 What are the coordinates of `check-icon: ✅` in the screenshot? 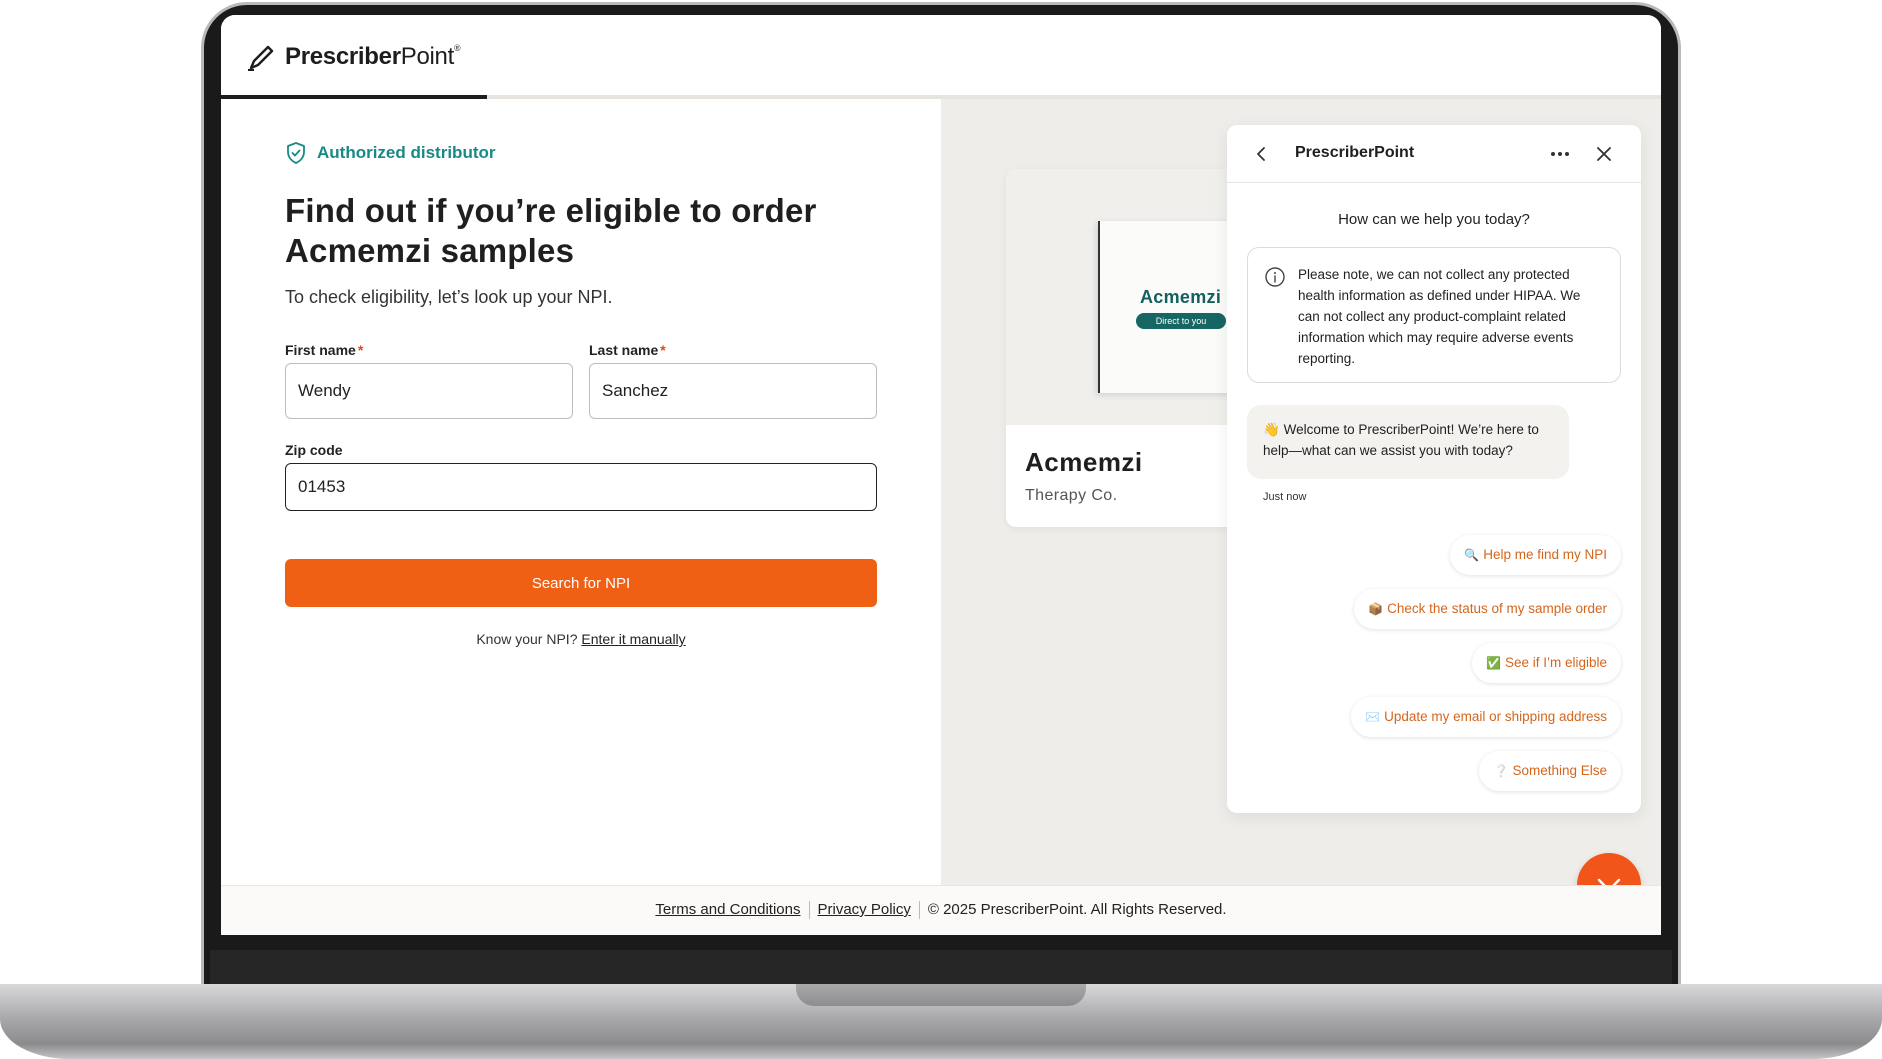 It's located at (1493, 663).